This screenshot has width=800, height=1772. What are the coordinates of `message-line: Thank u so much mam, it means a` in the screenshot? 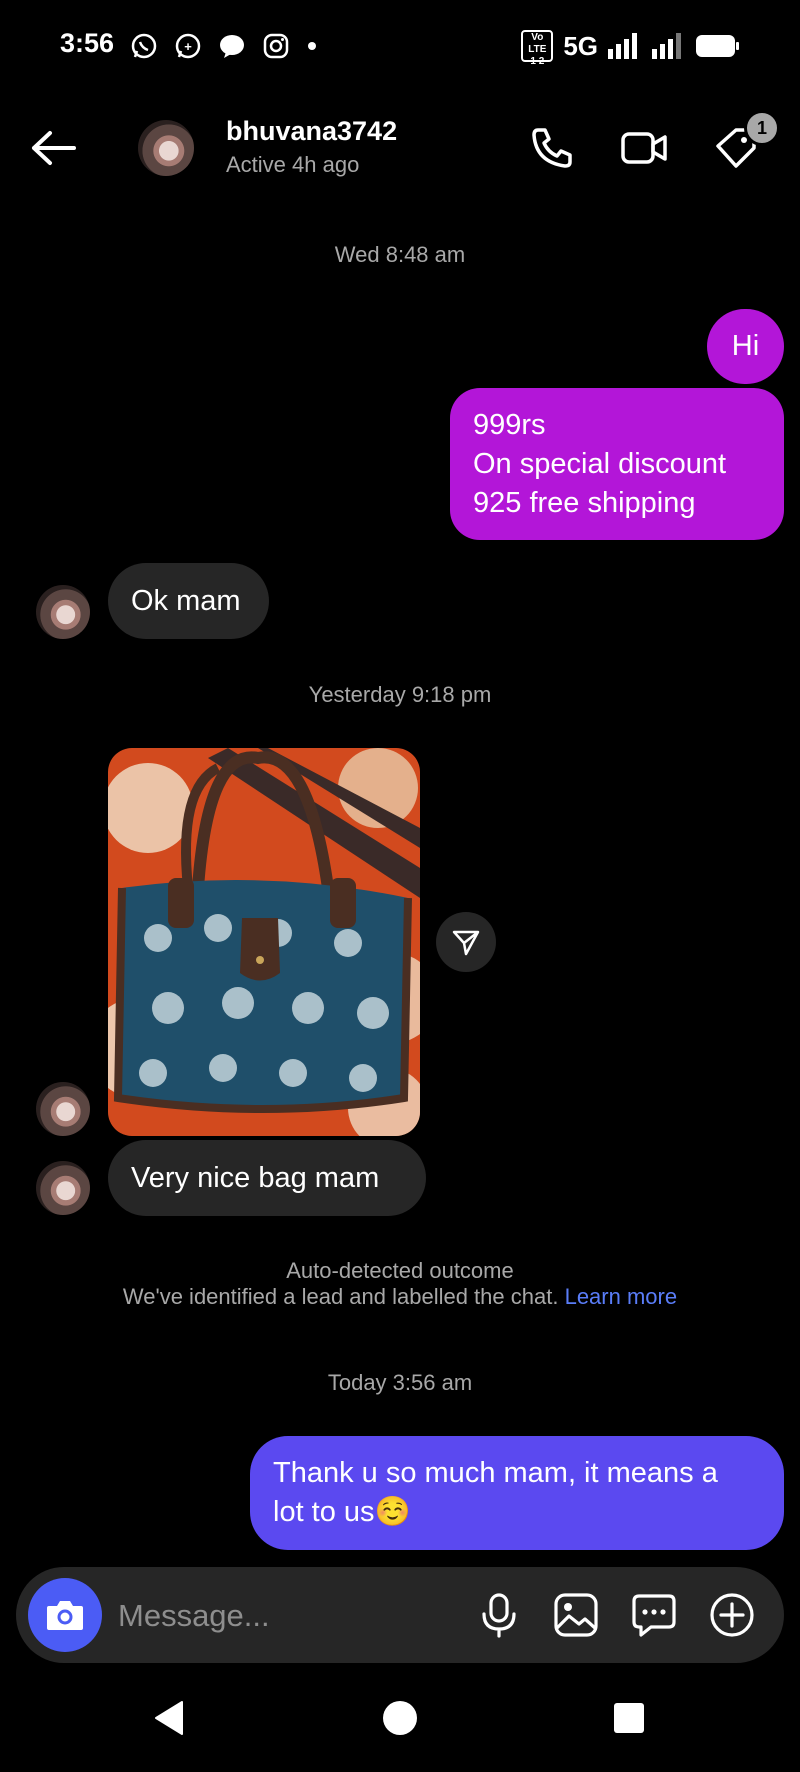 It's located at (495, 1473).